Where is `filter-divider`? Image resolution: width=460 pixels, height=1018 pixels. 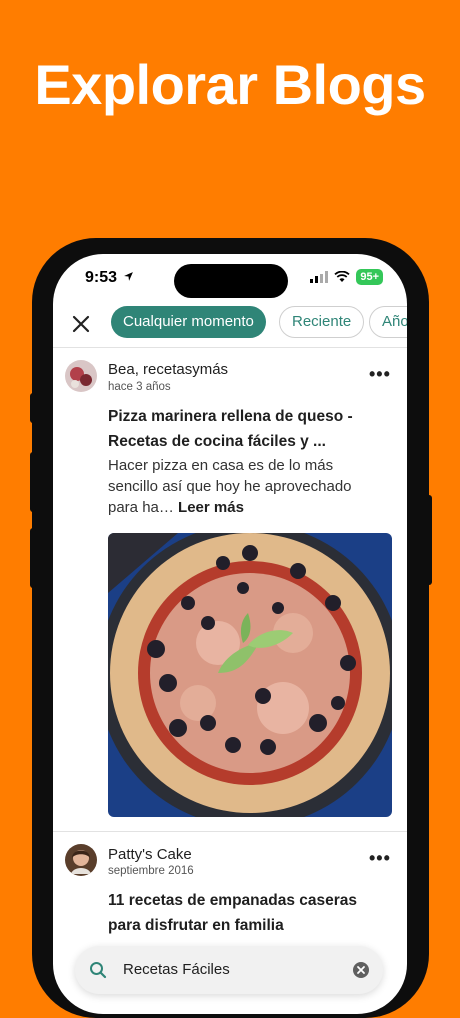 filter-divider is located at coordinates (230, 347).